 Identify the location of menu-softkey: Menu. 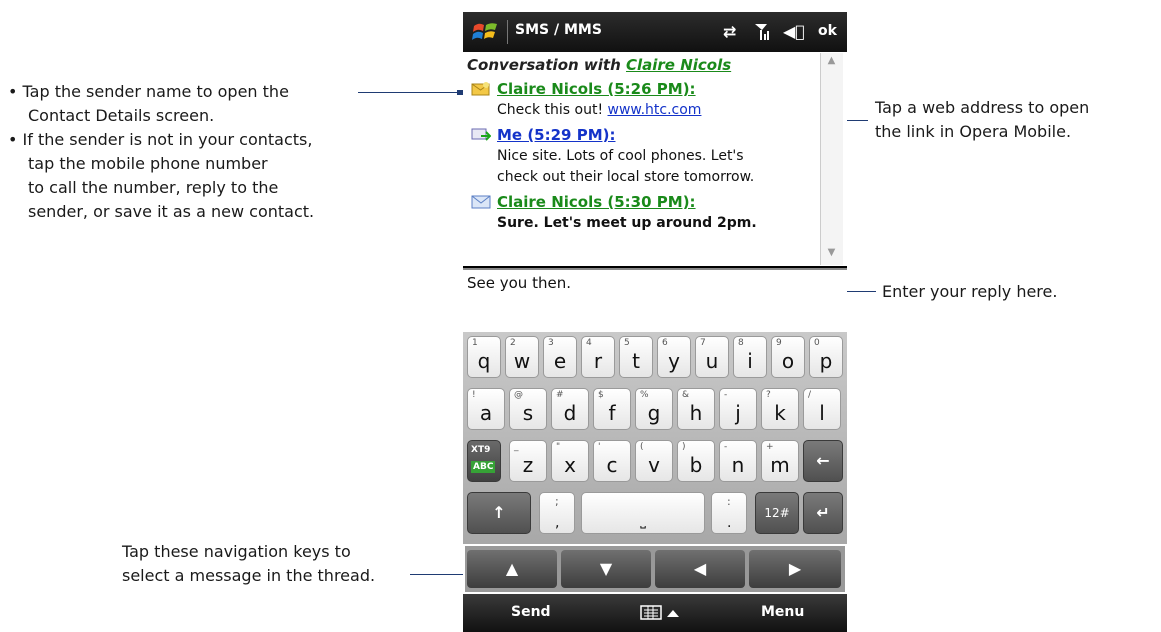
(782, 612).